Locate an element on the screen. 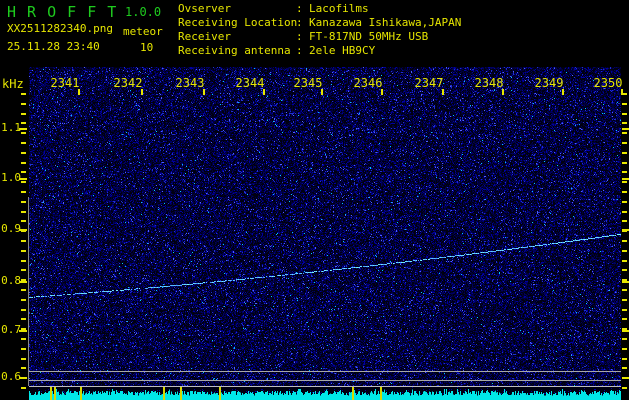  time-label-2349: 2349 is located at coordinates (549, 83).